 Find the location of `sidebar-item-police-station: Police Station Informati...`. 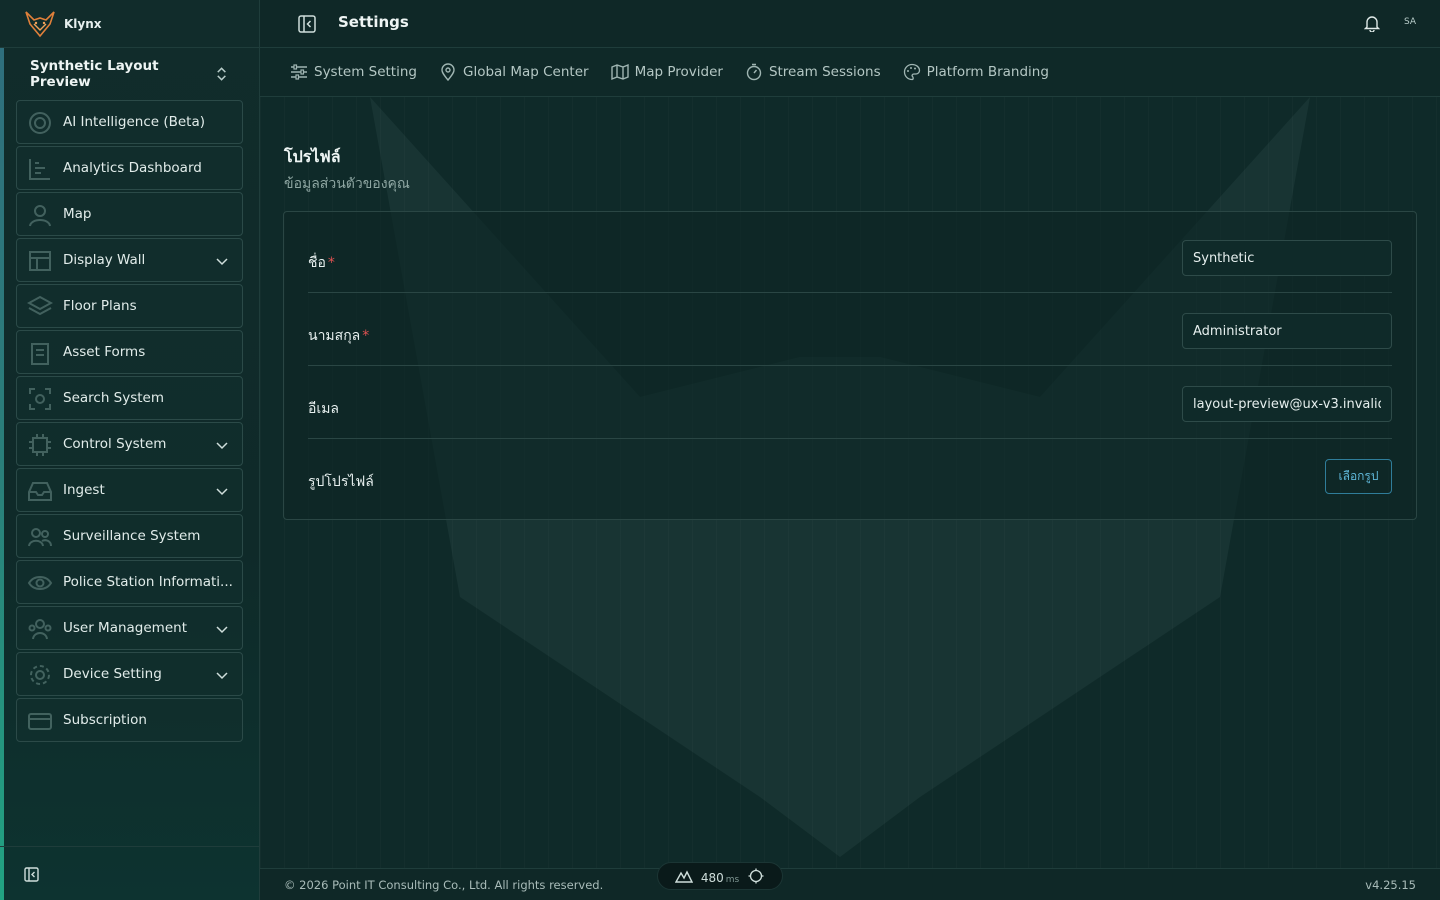

sidebar-item-police-station: Police Station Informati... is located at coordinates (129, 582).